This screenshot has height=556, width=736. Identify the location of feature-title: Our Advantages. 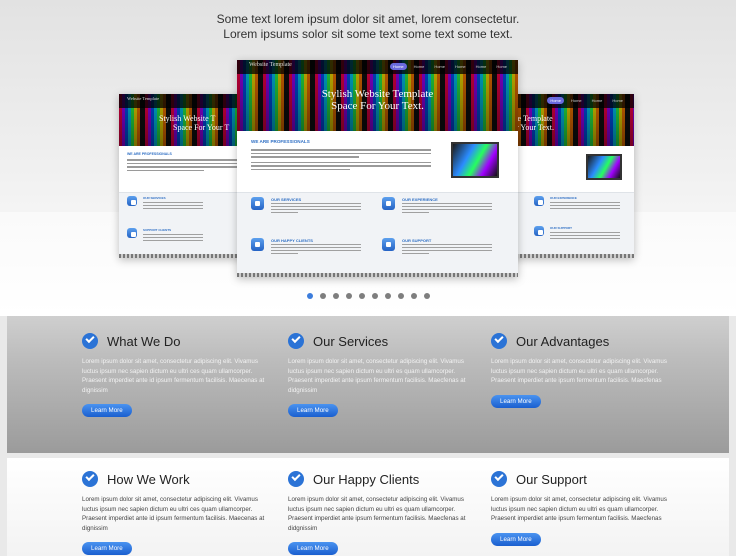
(563, 341).